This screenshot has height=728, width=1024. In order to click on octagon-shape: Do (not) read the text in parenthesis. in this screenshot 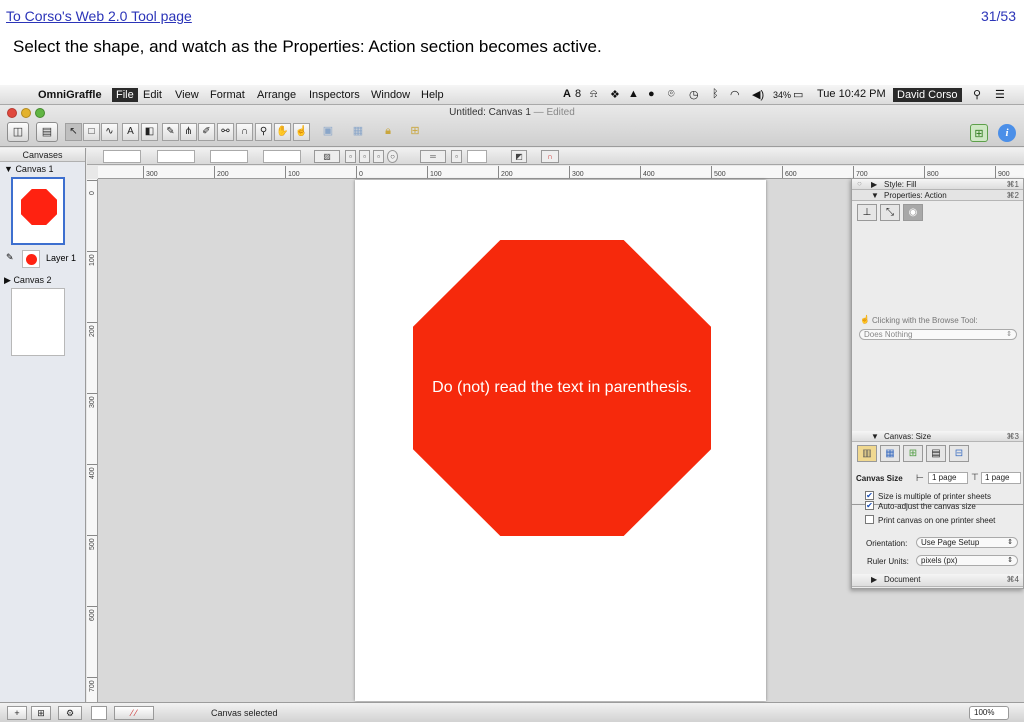, I will do `click(562, 388)`.